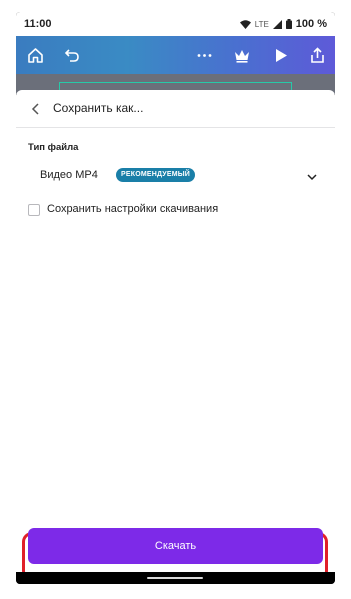  Describe the element at coordinates (156, 175) in the screenshot. I see `recommended-badge: РЕКОМЕНДУЕМЫЙ` at that location.